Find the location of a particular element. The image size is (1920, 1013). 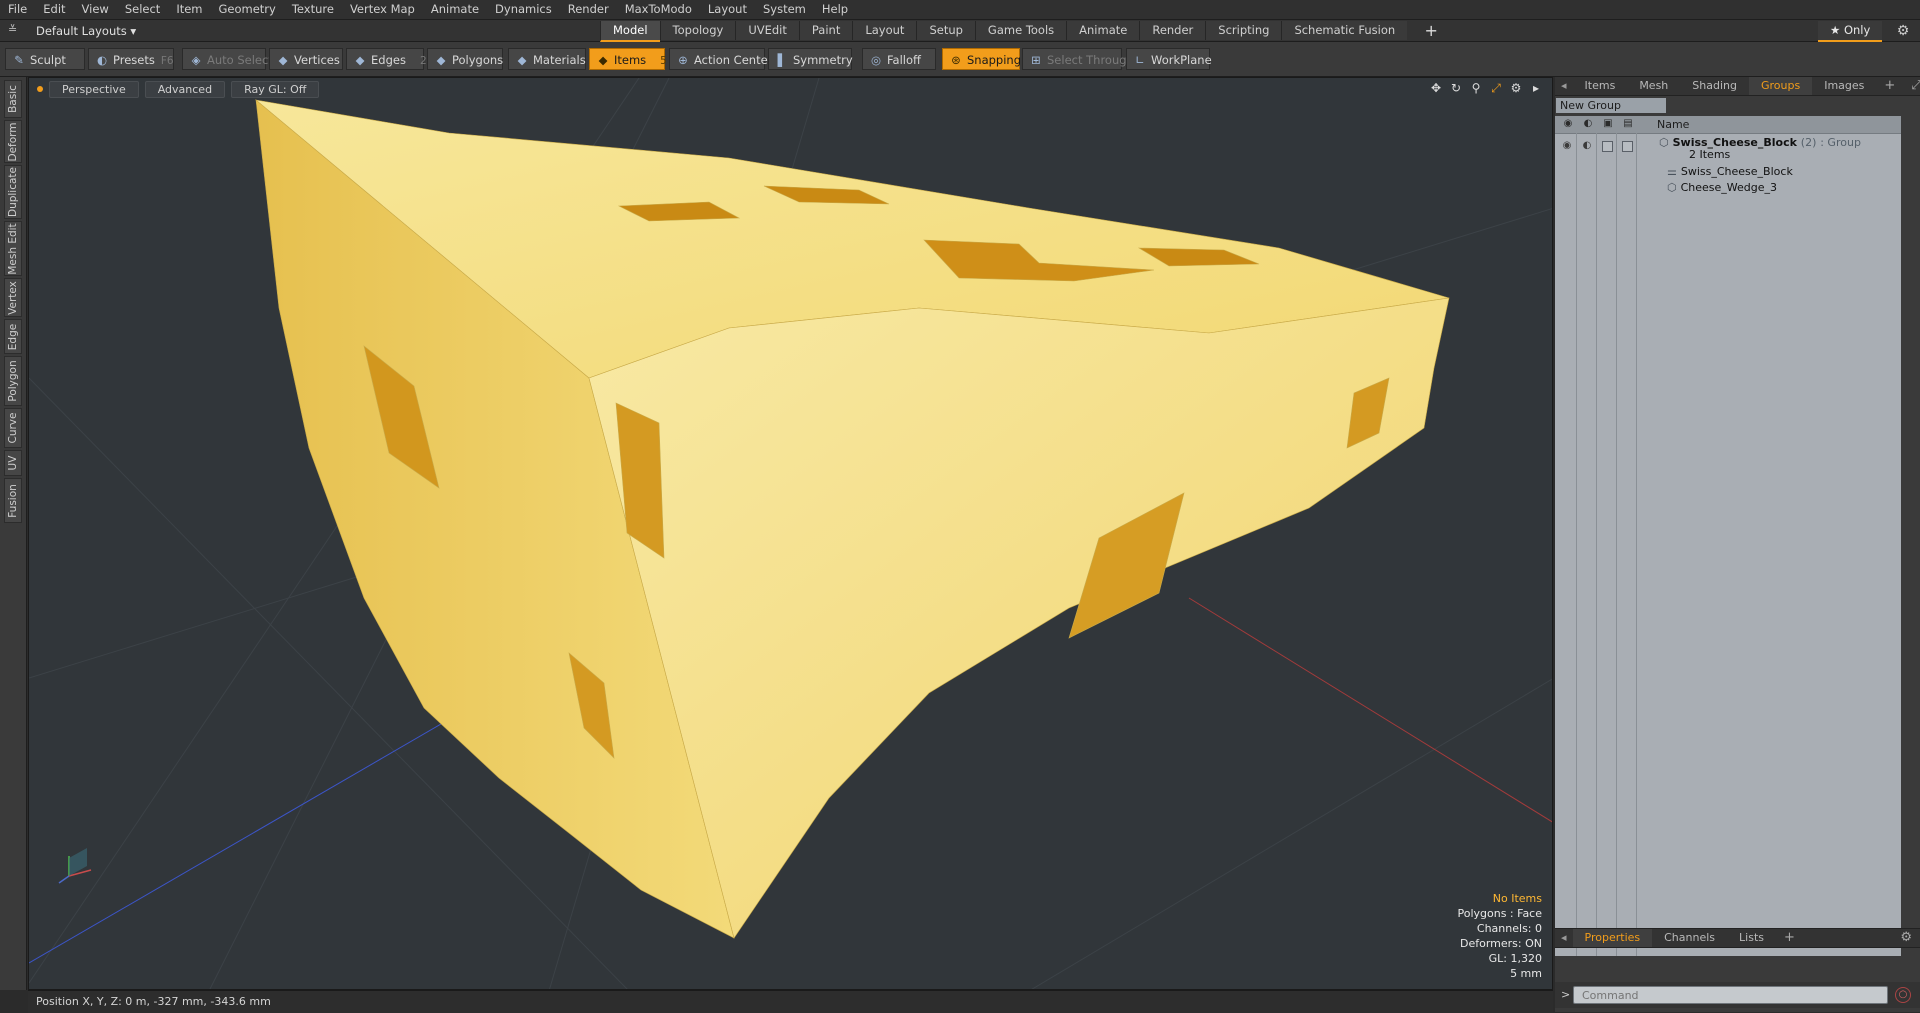

snapping-button: ⊛ Snapping is located at coordinates (981, 59).